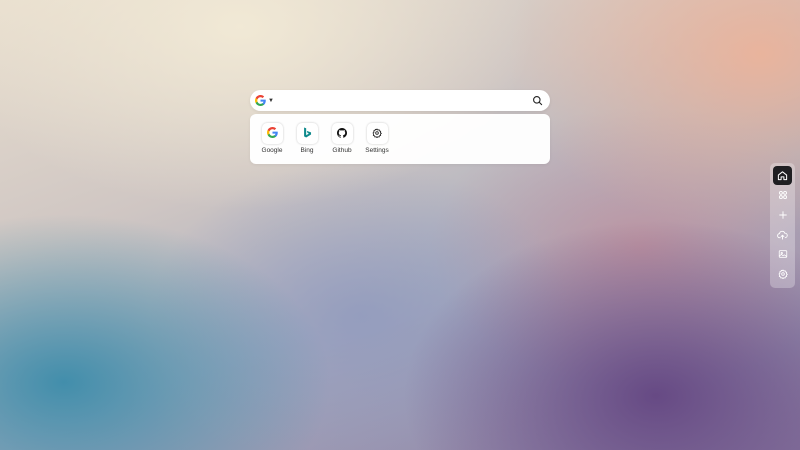 The image size is (800, 450). I want to click on github-icon, so click(342, 134).